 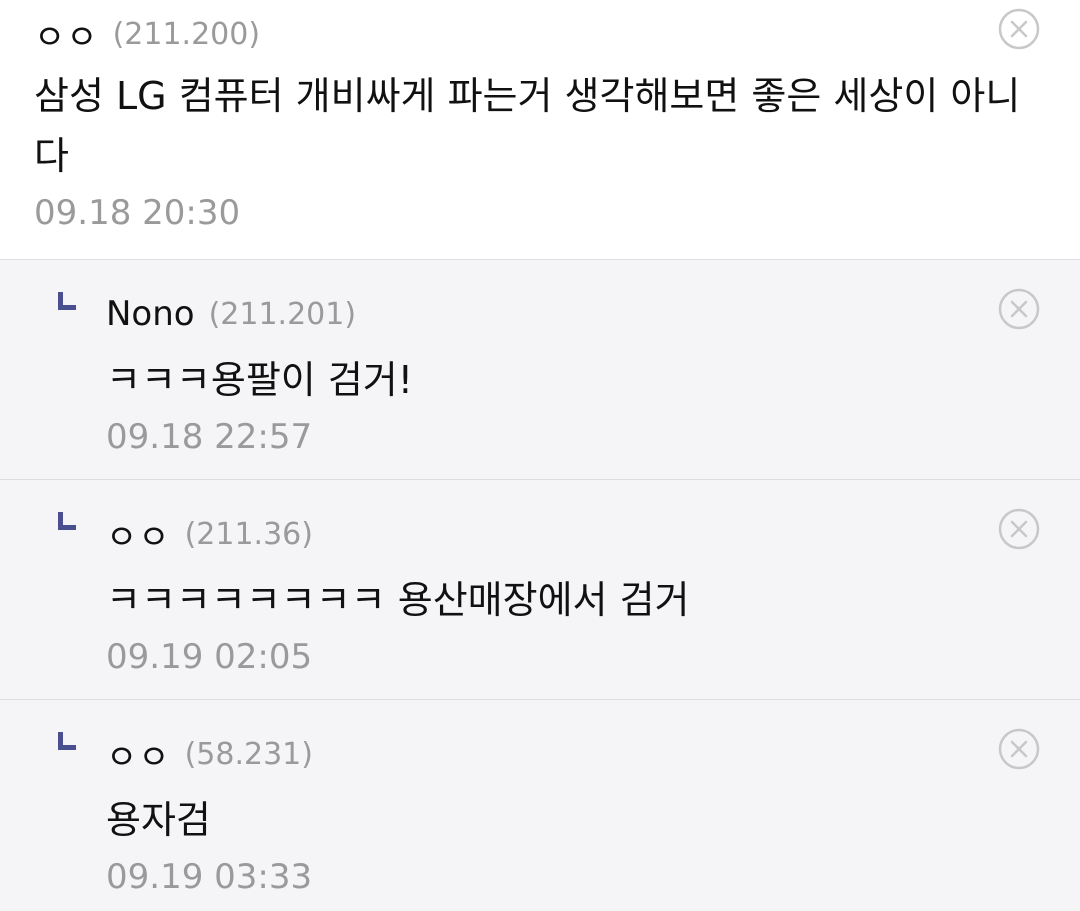 What do you see at coordinates (282, 314) in the screenshot?
I see `comment-ip: (211.201)` at bounding box center [282, 314].